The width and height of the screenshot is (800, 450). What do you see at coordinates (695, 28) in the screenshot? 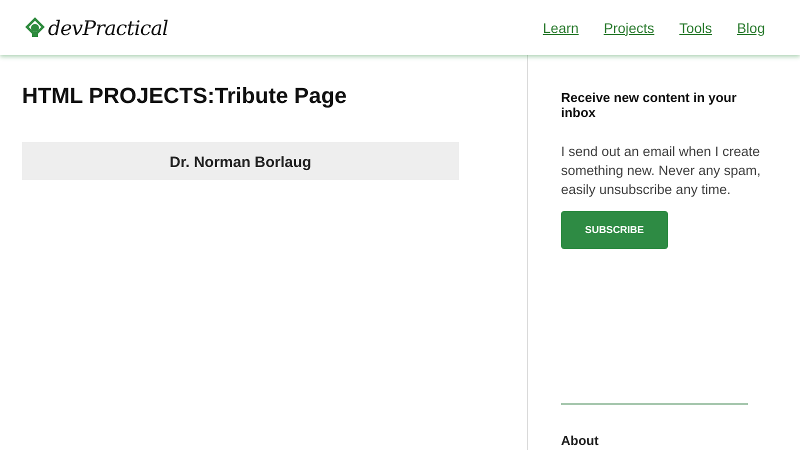
I see `nav-link: Tools` at bounding box center [695, 28].